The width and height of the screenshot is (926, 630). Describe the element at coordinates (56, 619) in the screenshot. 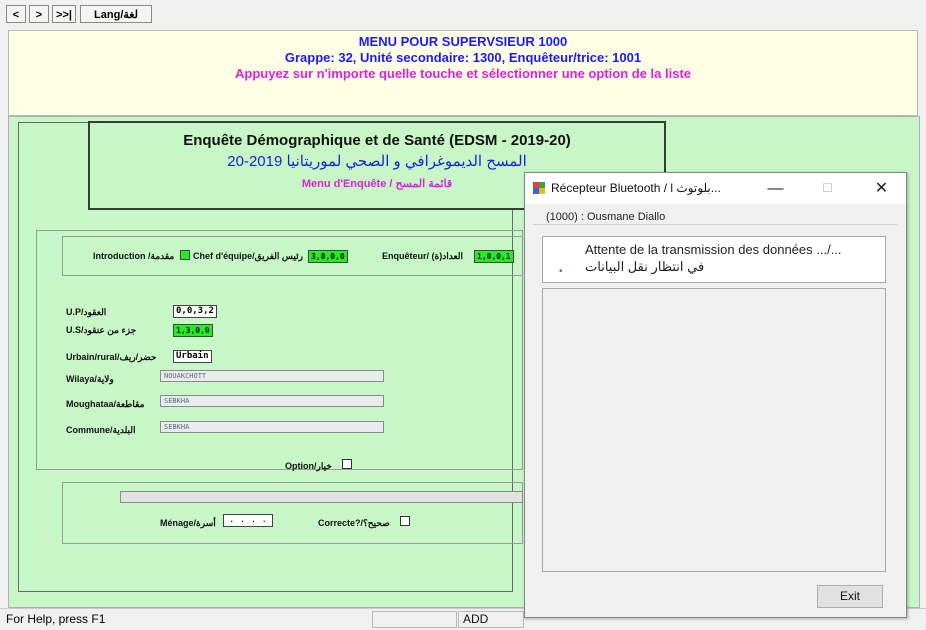

I see `status-help-text: For Help, press F1` at that location.